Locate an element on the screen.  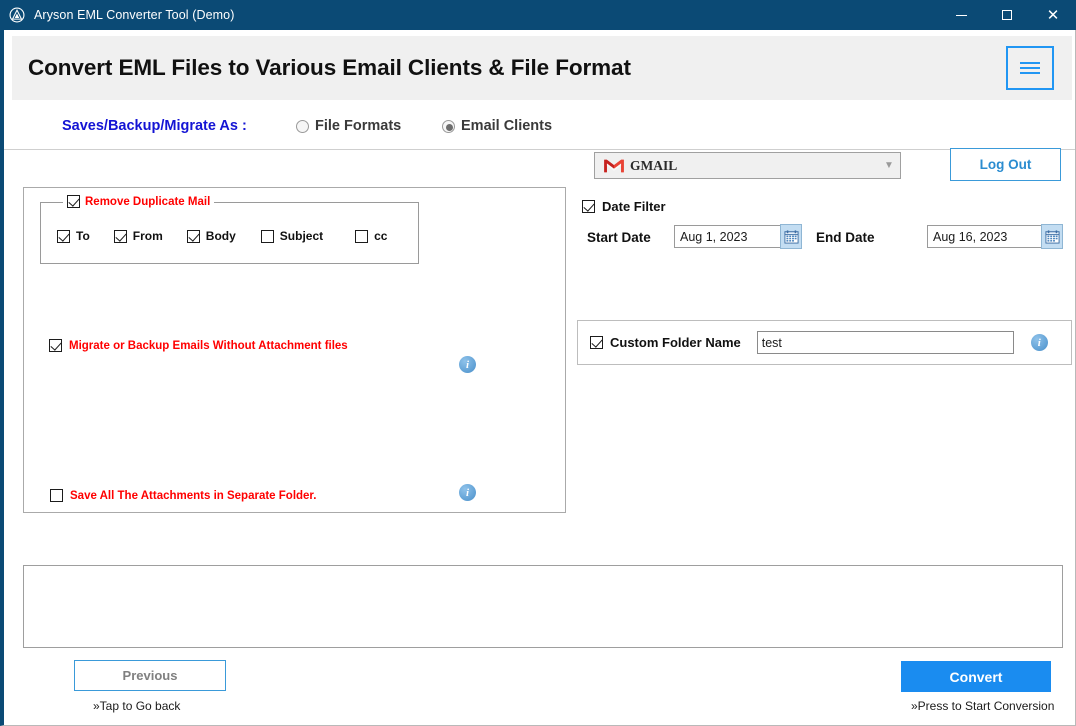
minimize-icon is located at coordinates (961, 15).